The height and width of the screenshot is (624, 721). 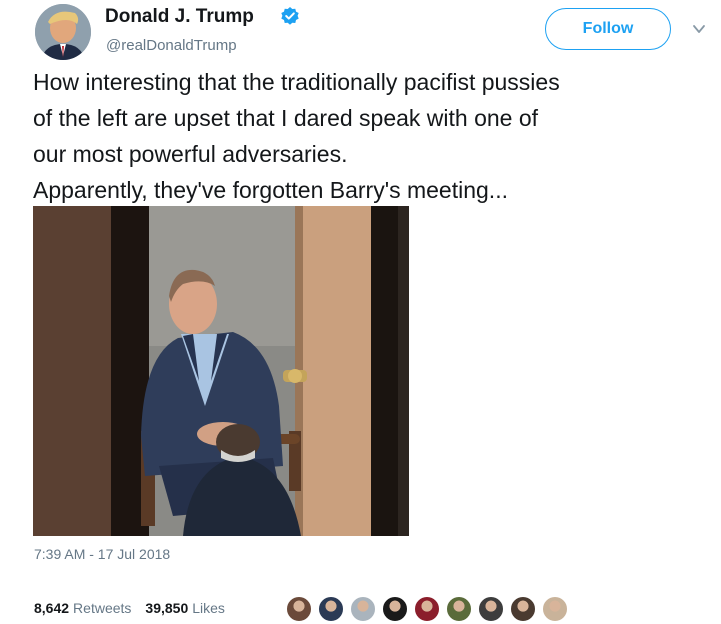 I want to click on avatar-image, so click(x=63, y=32).